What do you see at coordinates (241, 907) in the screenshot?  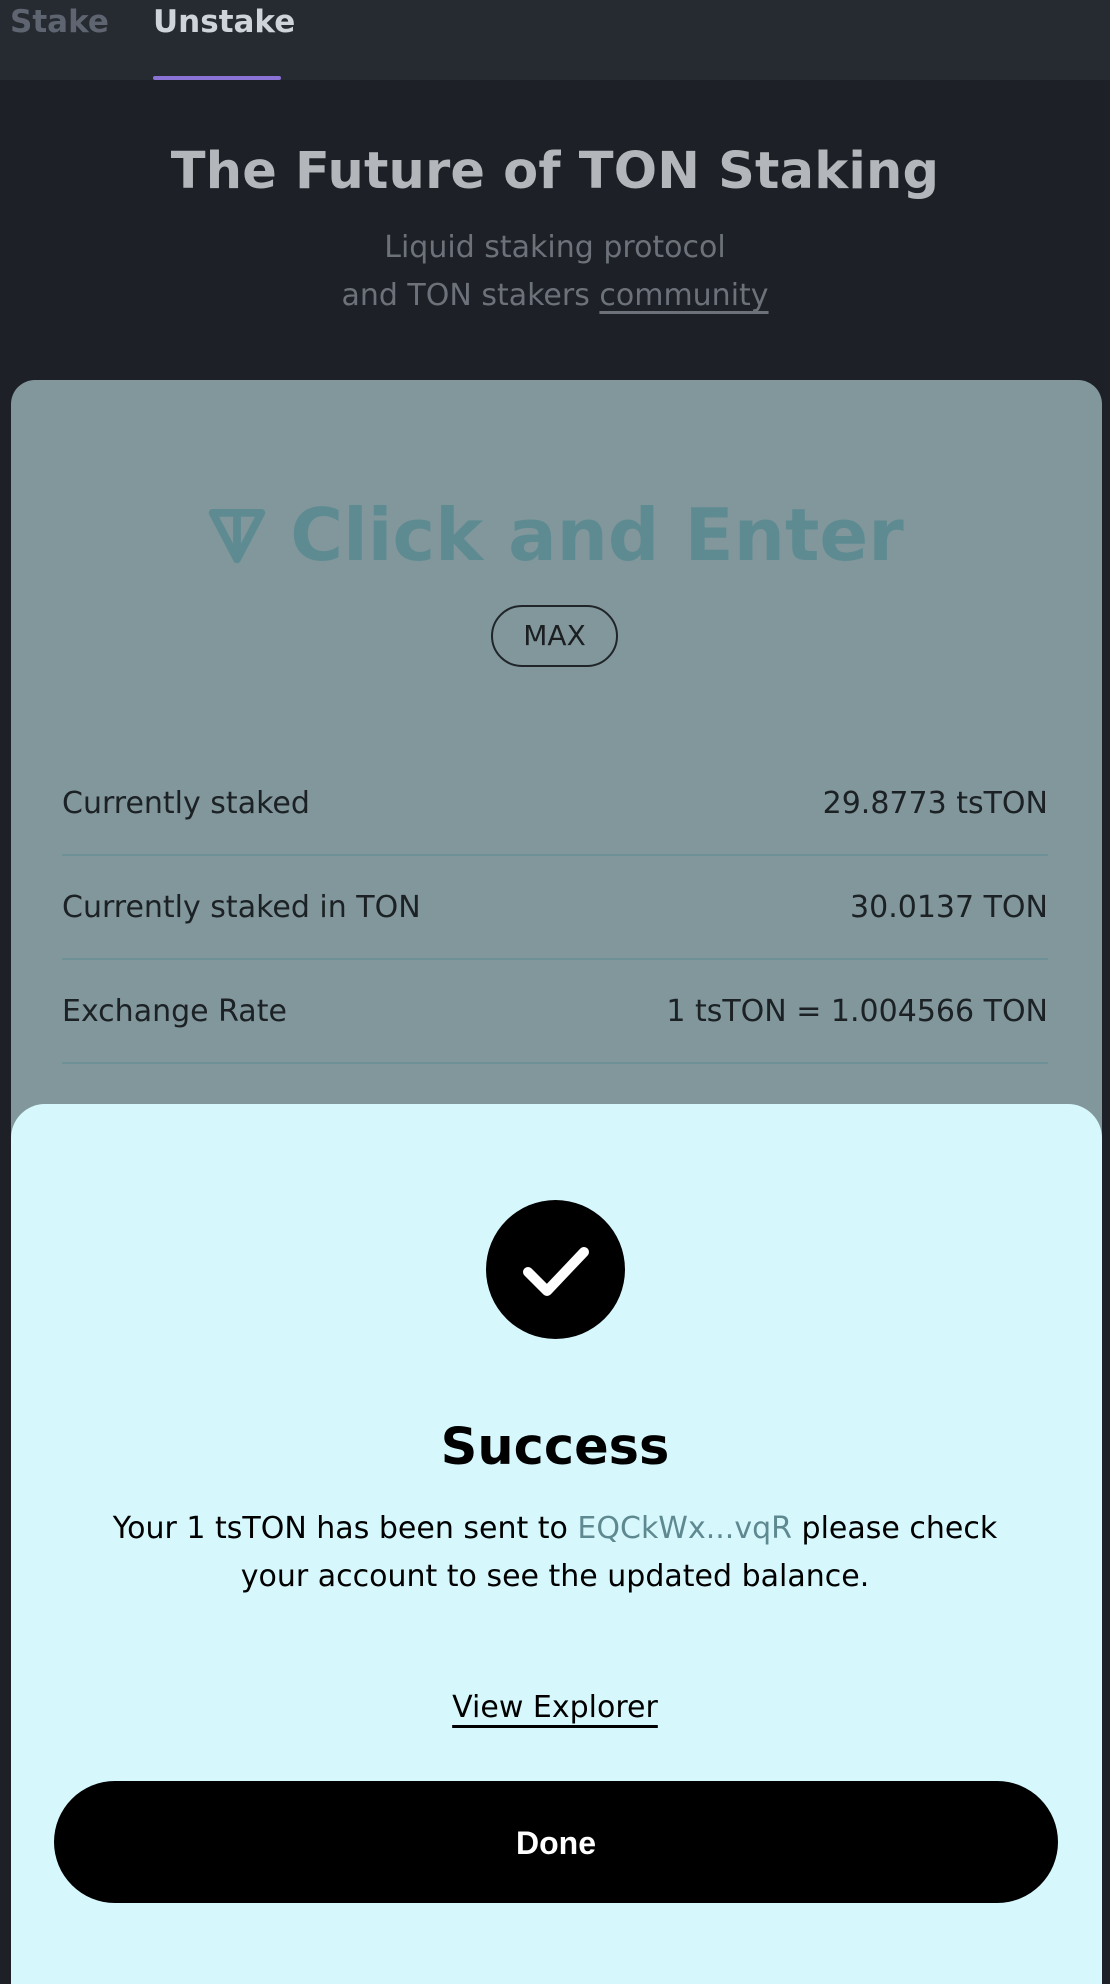 I see `stat-label: Currently staked in TON` at bounding box center [241, 907].